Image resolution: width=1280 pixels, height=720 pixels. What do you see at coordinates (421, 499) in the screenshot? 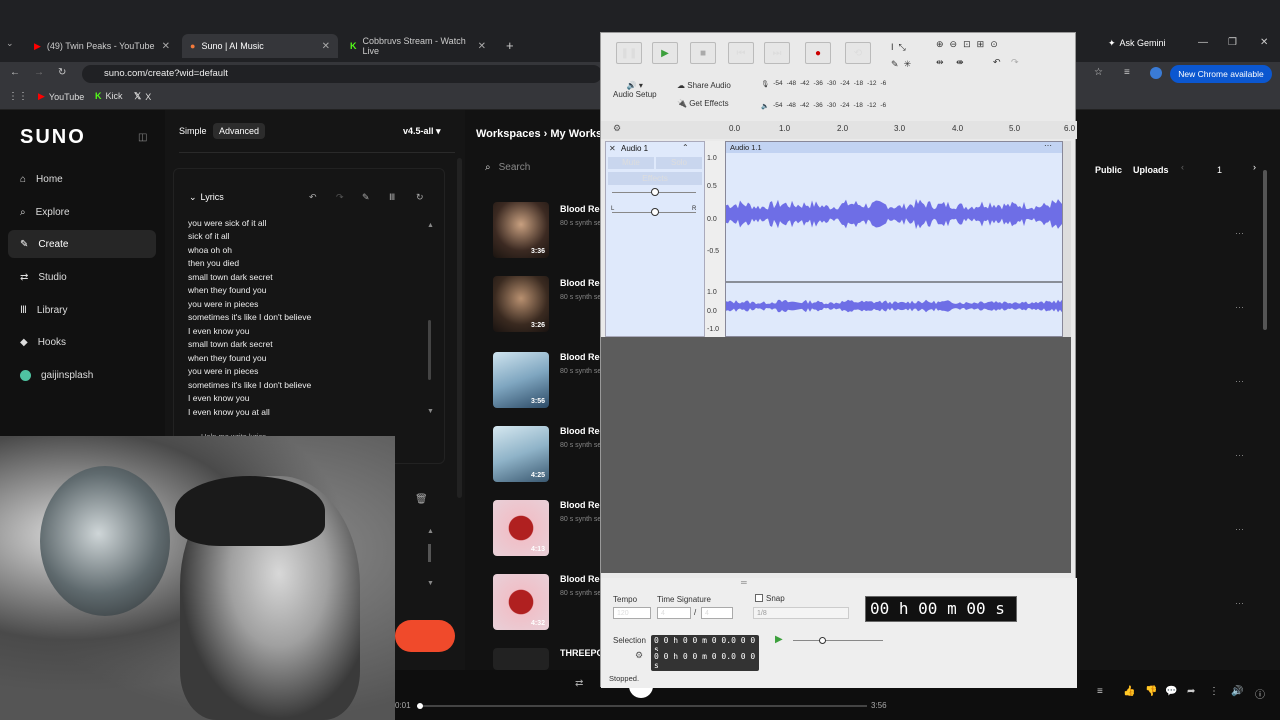
I see `trash-icon: 🗑` at bounding box center [421, 499].